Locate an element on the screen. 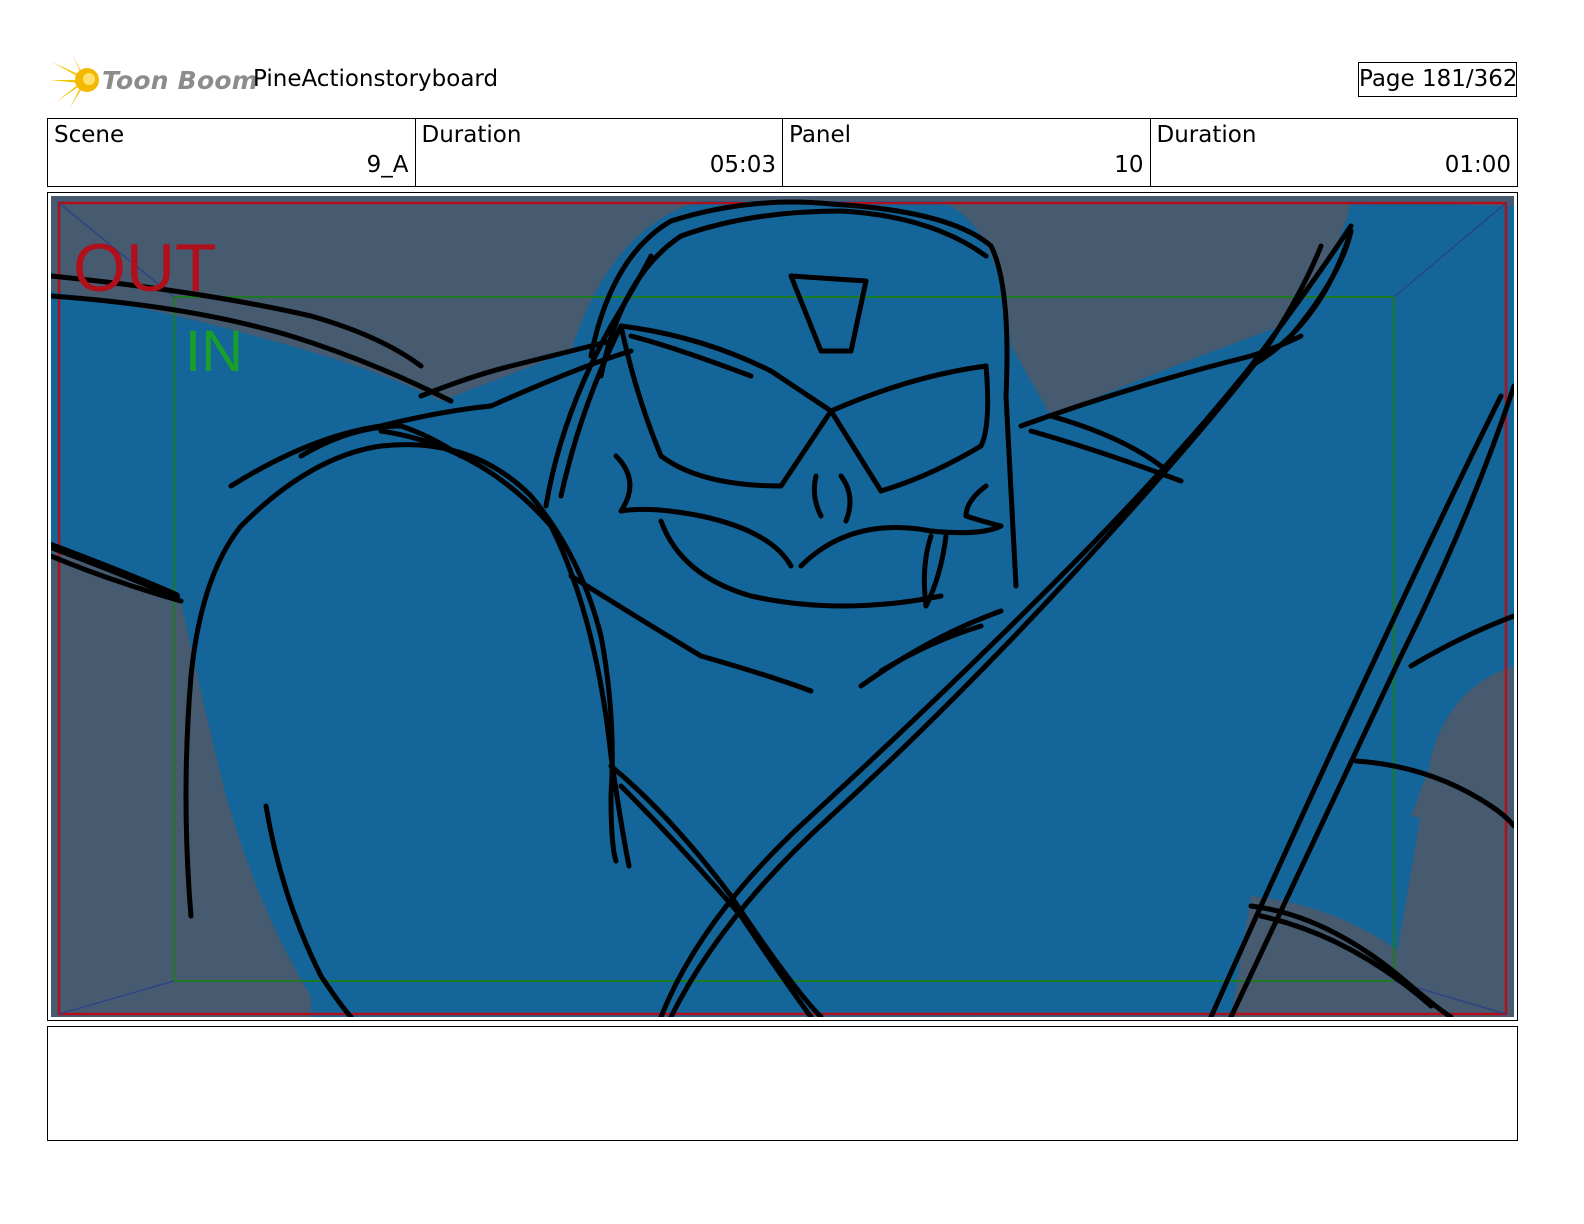 This screenshot has width=1584, height=1224. toon-boom-logo: Toon Boom is located at coordinates (154, 81).